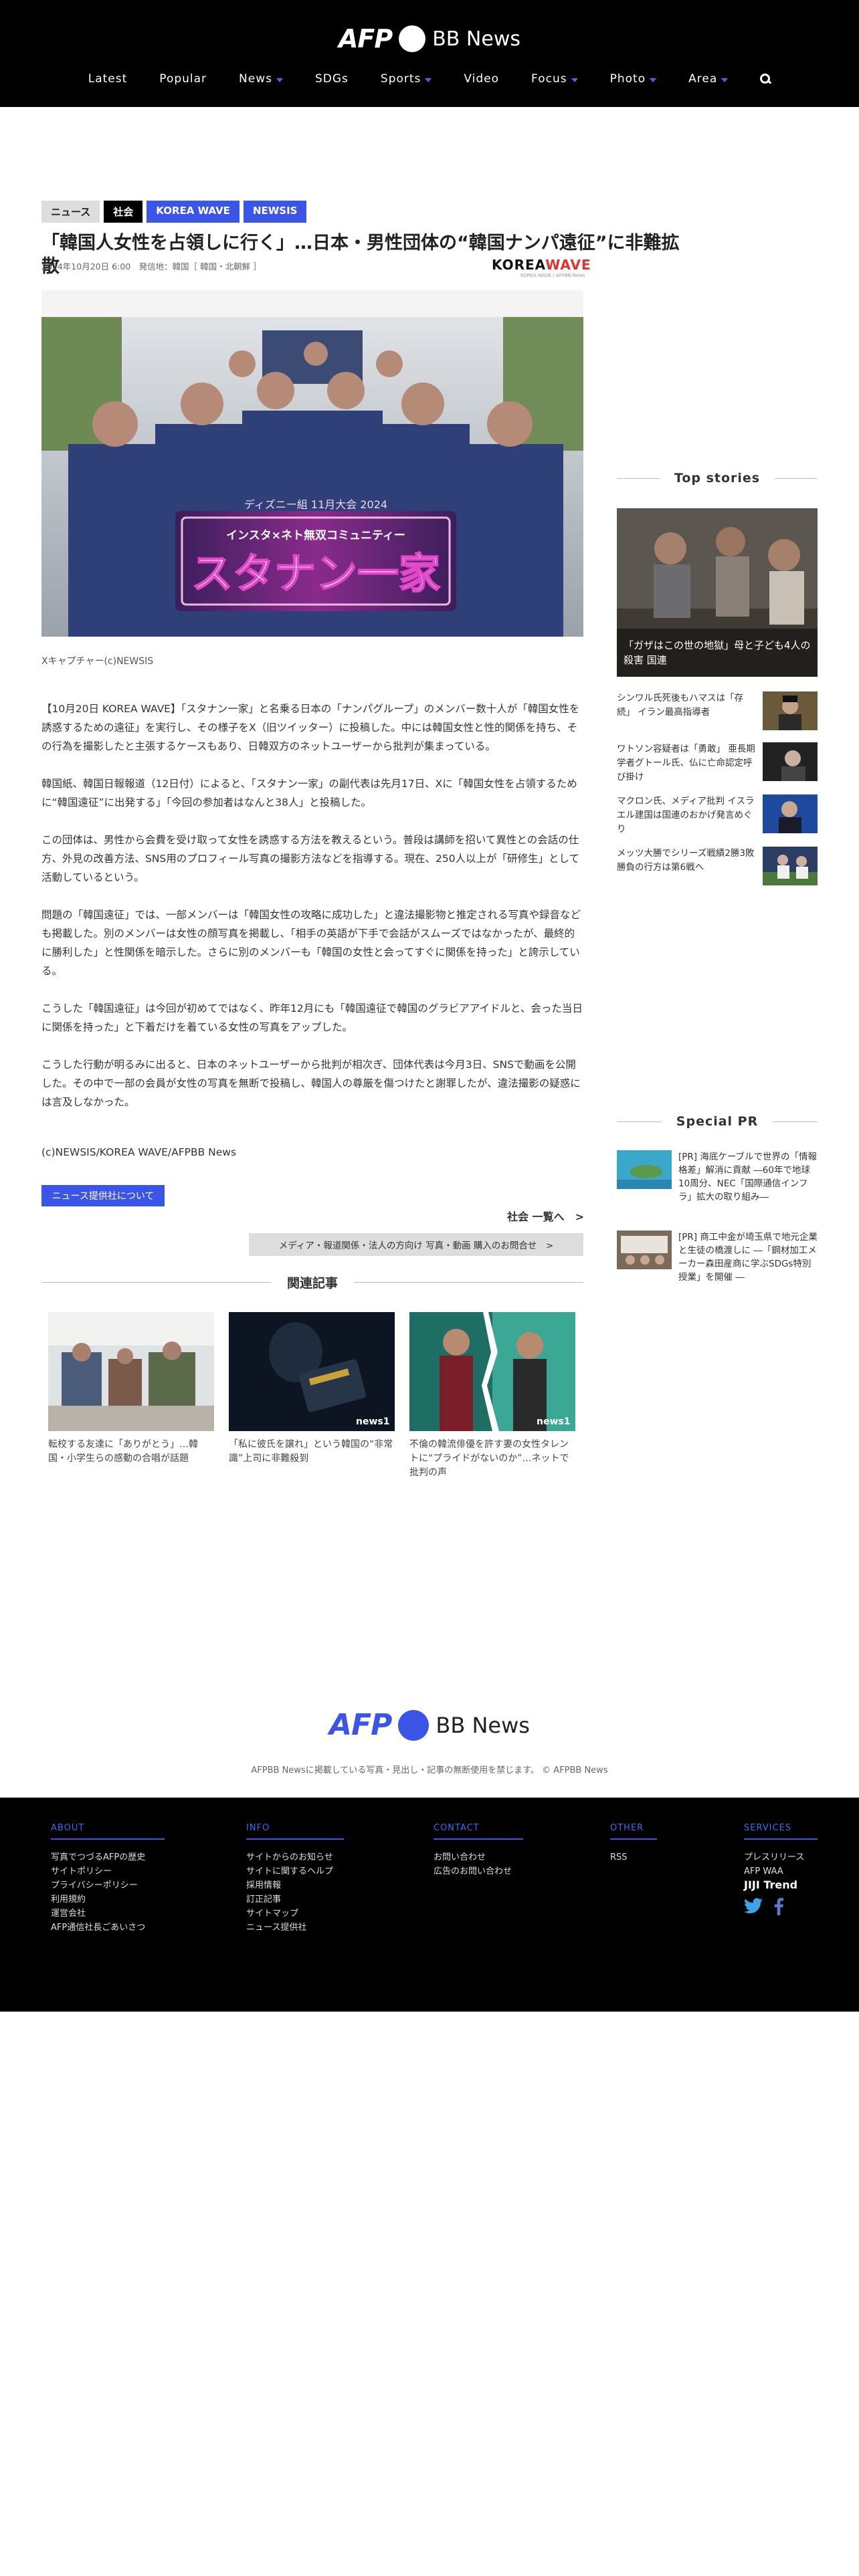 This screenshot has width=859, height=2576. Describe the element at coordinates (295, 1857) in the screenshot. I see `footer-link: サイトからのお知らせ` at that location.